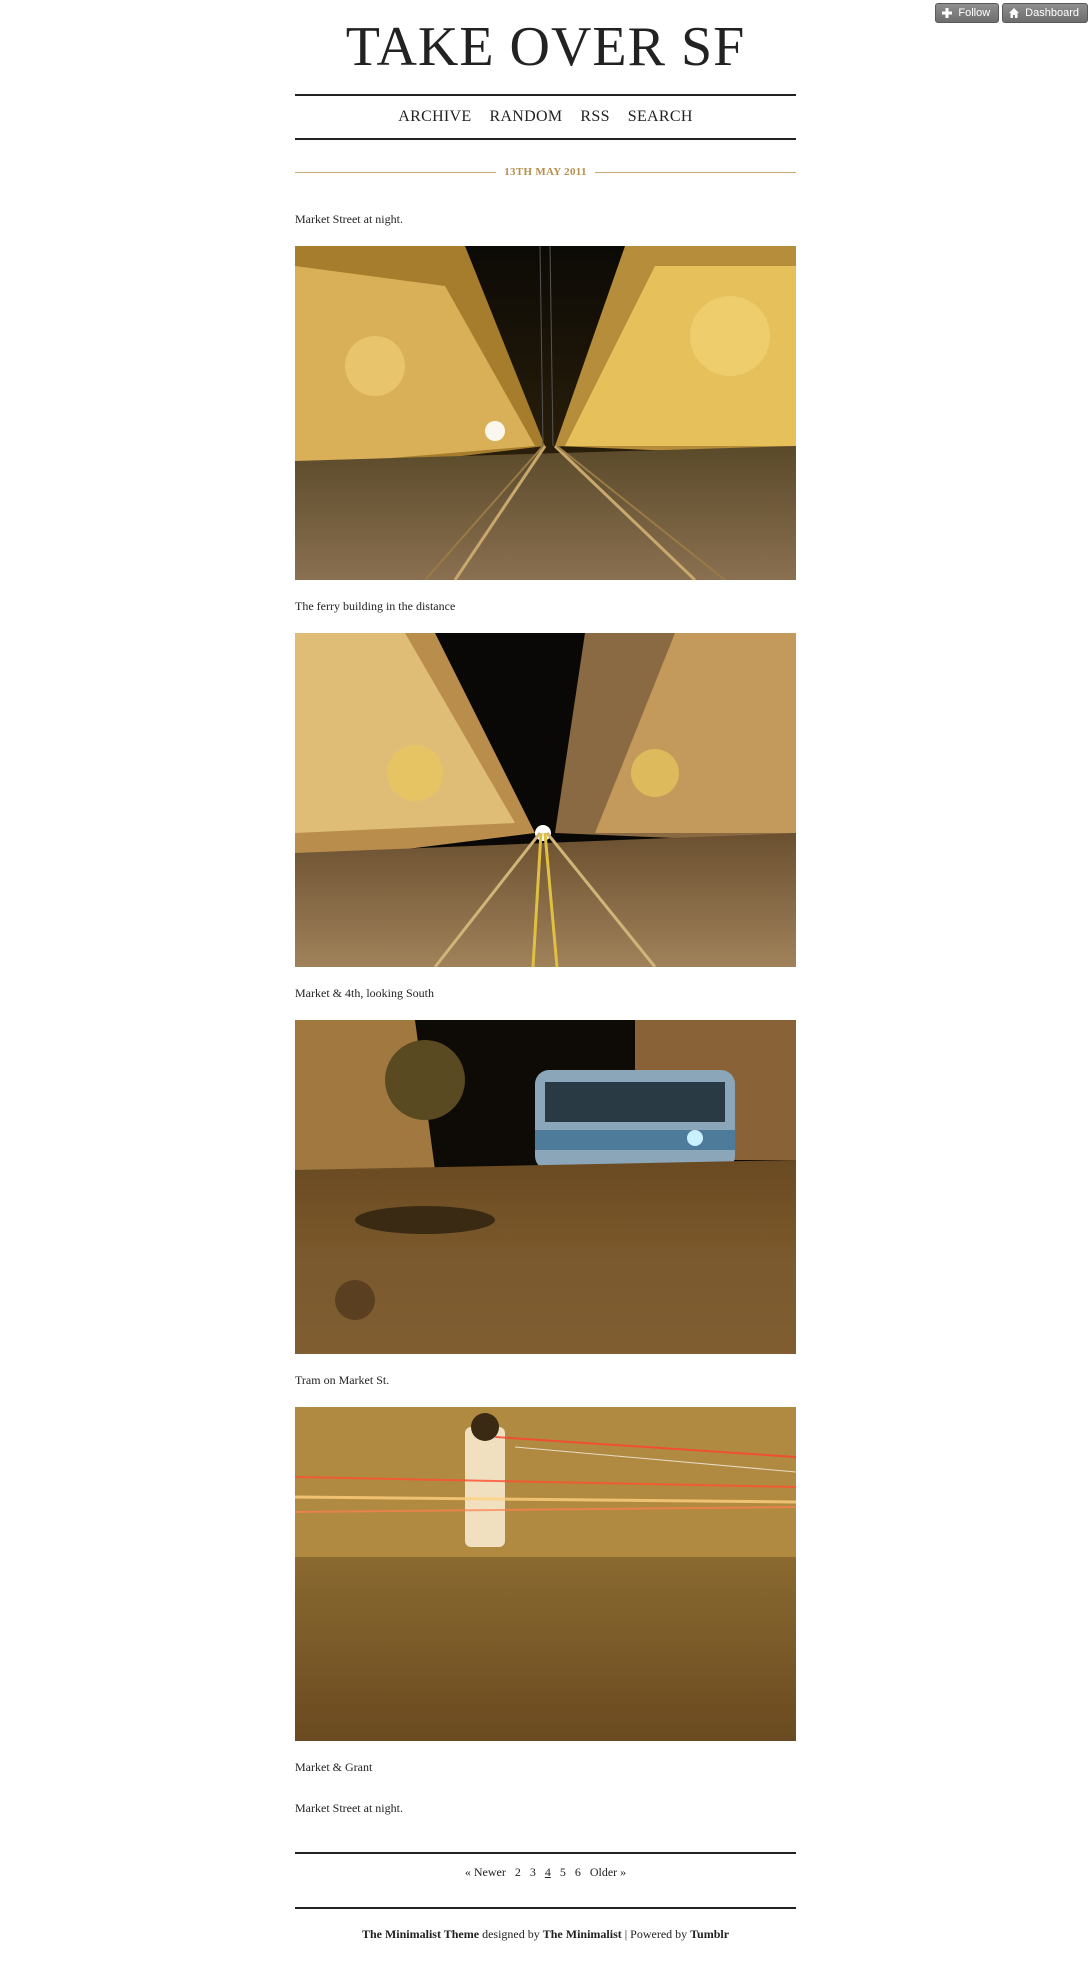  I want to click on follow-label: Follow, so click(974, 13).